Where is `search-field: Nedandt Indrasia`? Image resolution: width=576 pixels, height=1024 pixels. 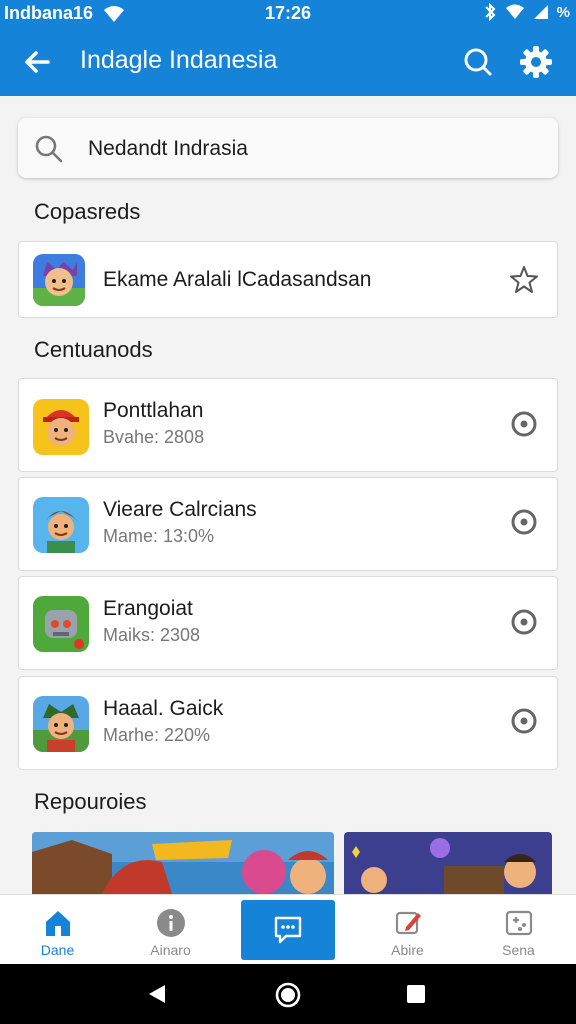 search-field: Nedandt Indrasia is located at coordinates (288, 148).